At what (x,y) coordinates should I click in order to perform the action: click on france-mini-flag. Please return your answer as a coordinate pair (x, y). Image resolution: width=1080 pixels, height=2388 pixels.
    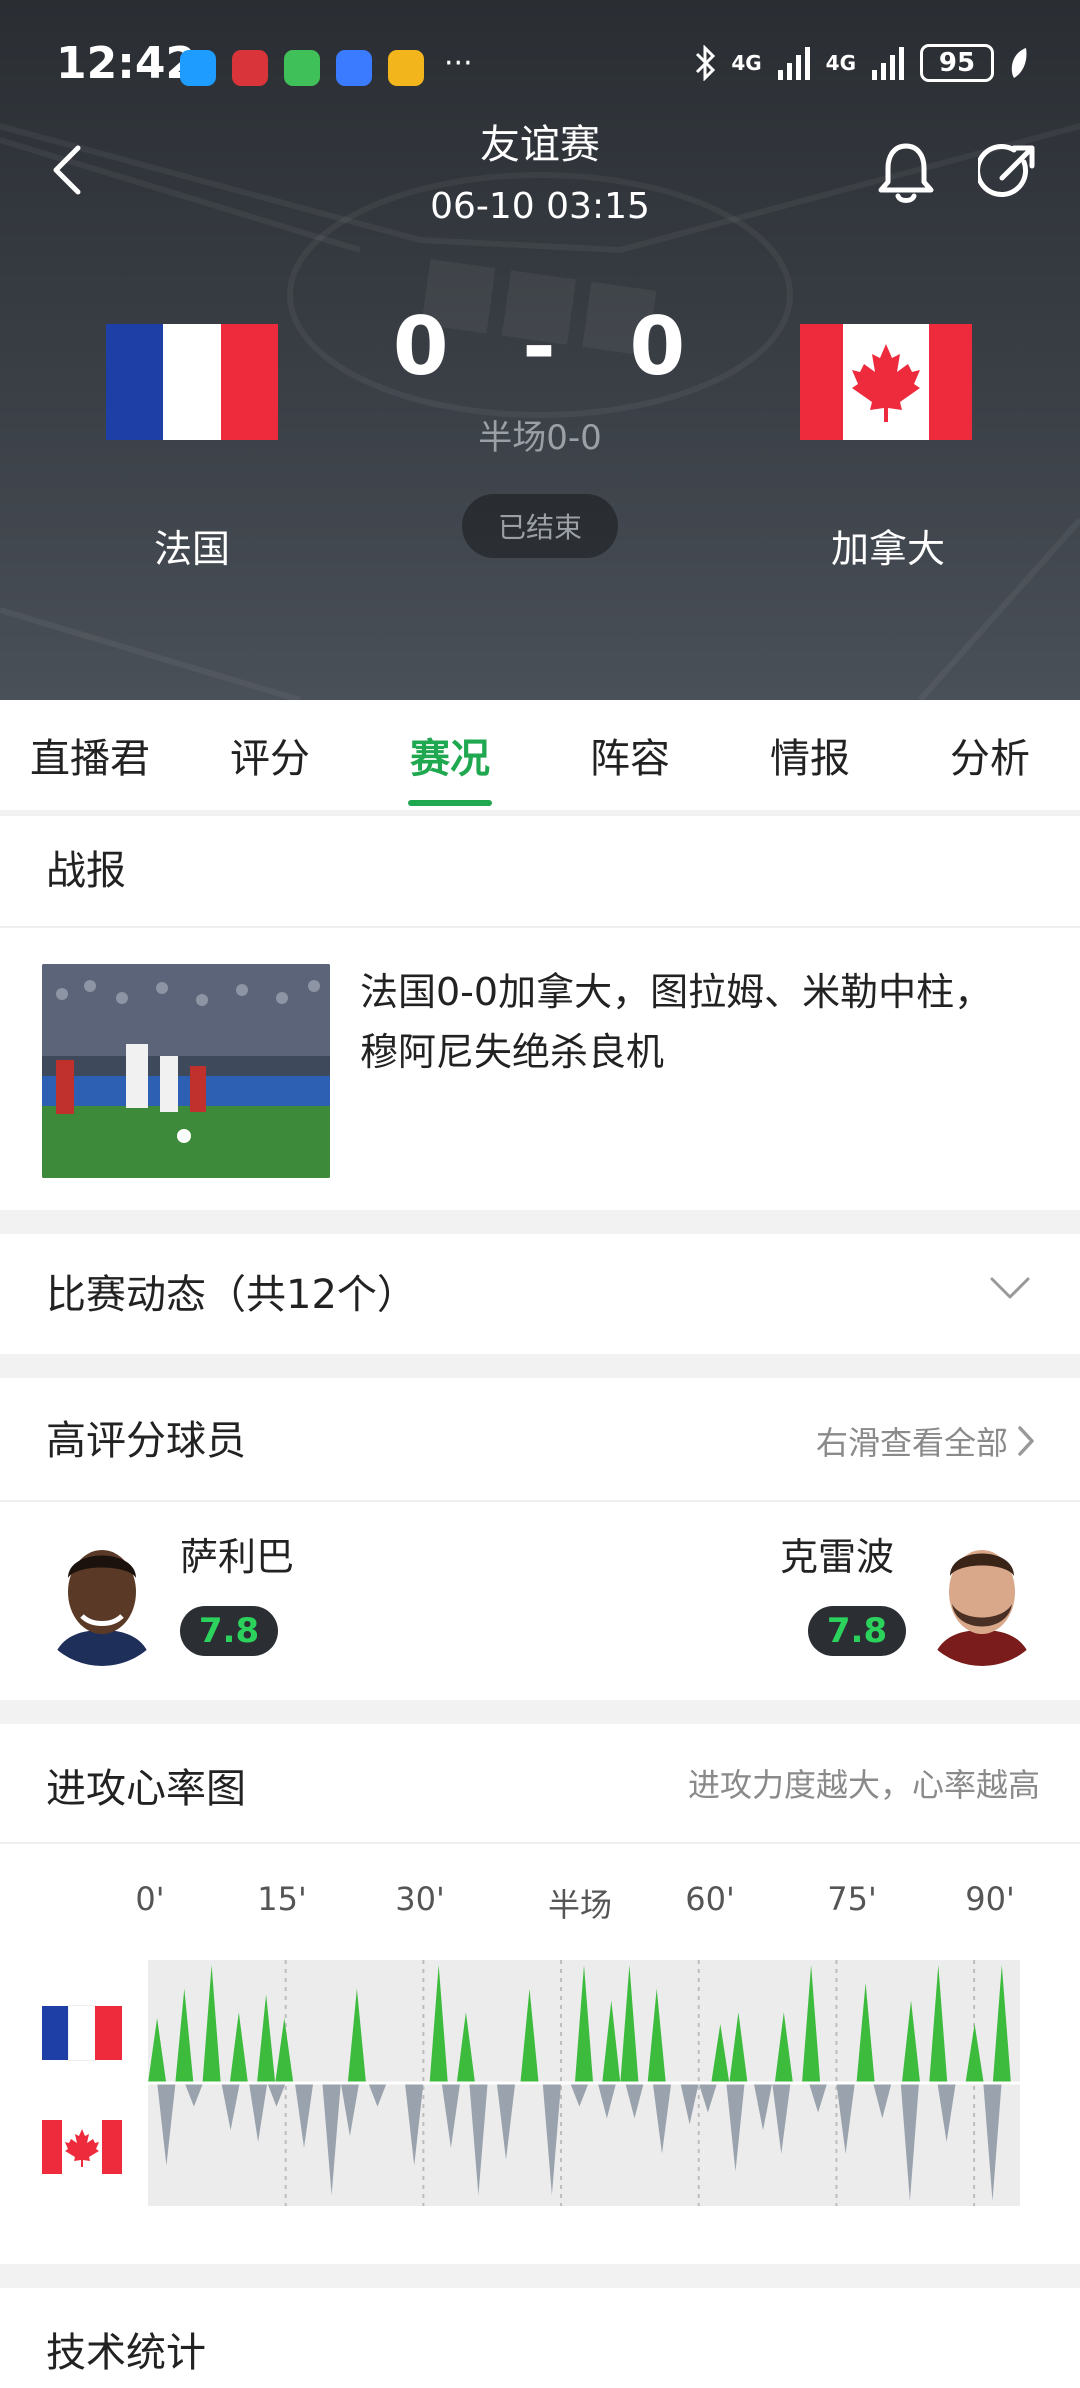
    Looking at the image, I should click on (82, 2033).